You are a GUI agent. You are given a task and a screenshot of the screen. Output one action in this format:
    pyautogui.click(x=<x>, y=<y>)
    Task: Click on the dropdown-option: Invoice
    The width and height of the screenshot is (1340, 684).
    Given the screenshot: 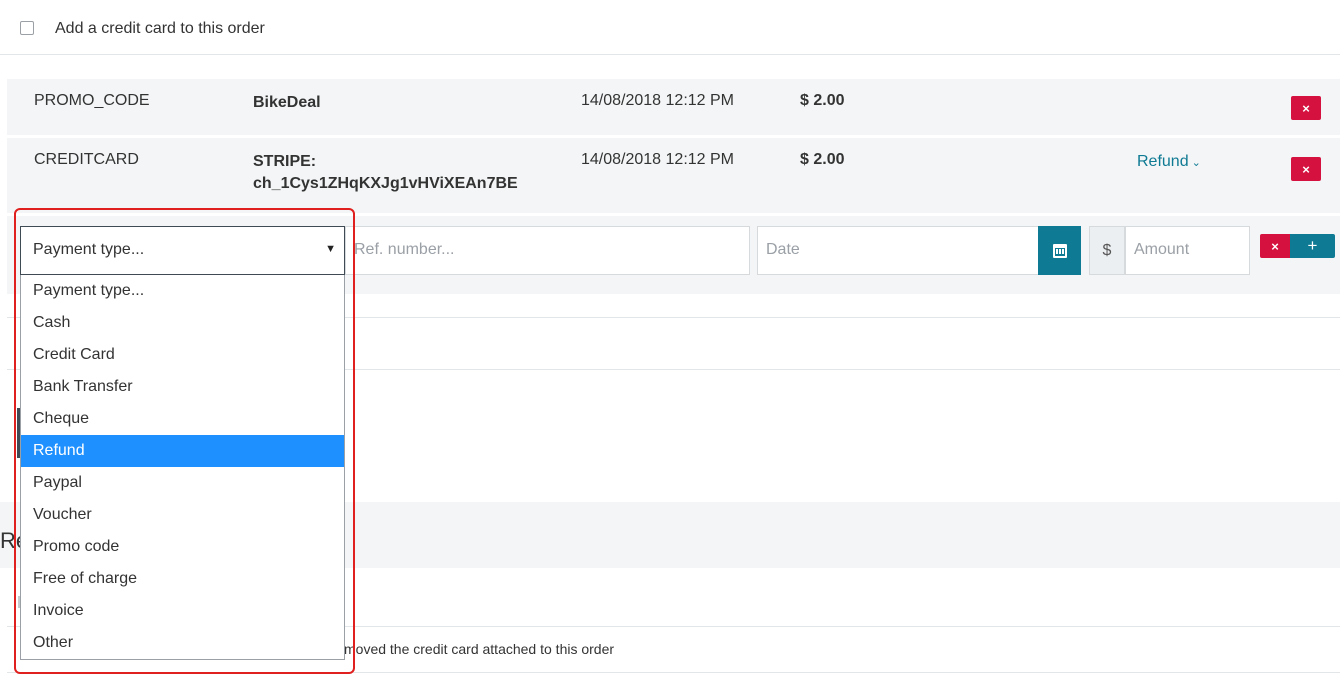 What is the action you would take?
    pyautogui.click(x=182, y=611)
    